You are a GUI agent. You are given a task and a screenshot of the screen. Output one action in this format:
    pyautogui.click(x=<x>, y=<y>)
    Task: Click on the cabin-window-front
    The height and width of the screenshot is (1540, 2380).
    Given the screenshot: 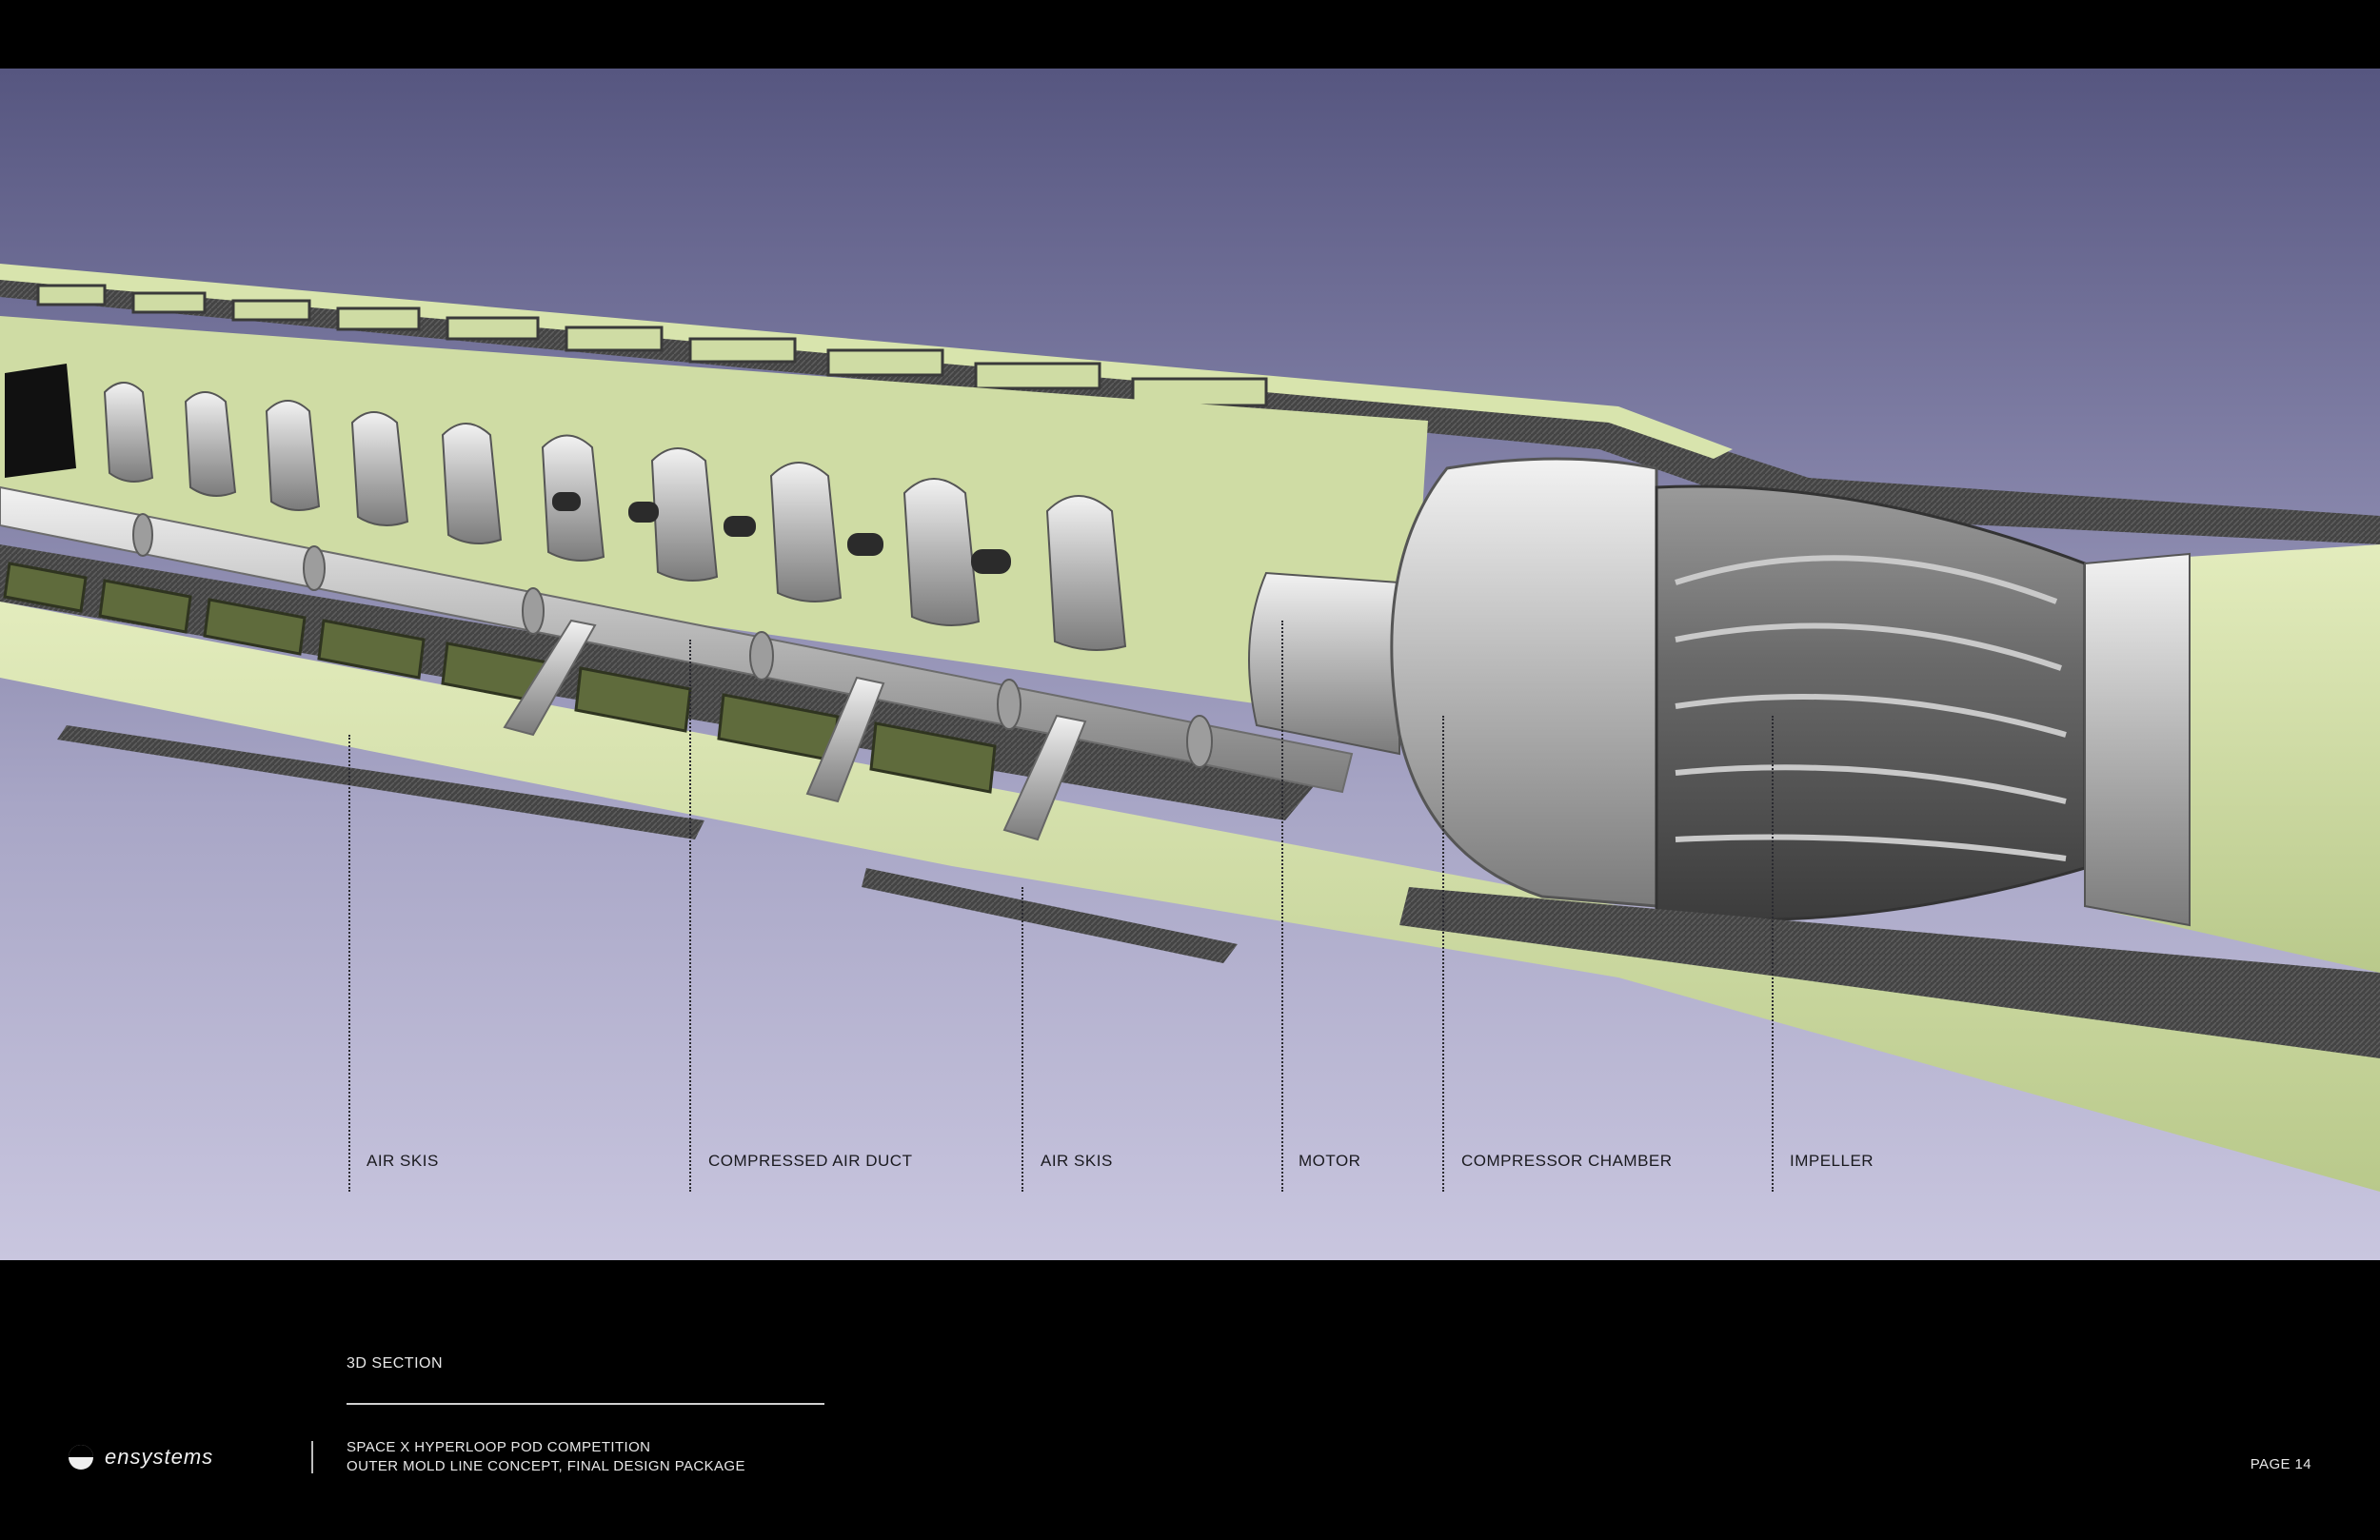 What is the action you would take?
    pyautogui.click(x=40, y=421)
    